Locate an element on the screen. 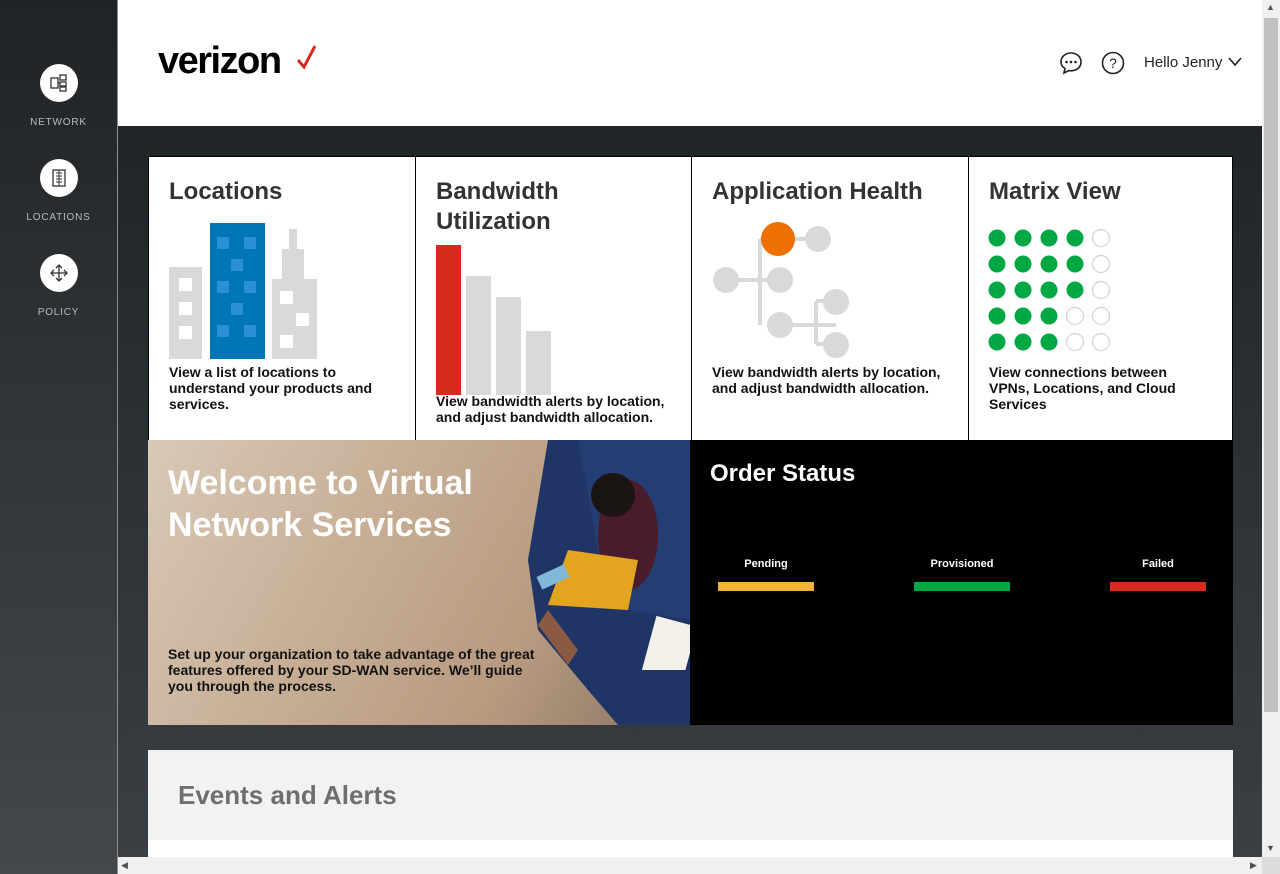  matrix-dots-illustration is located at coordinates (1049, 290).